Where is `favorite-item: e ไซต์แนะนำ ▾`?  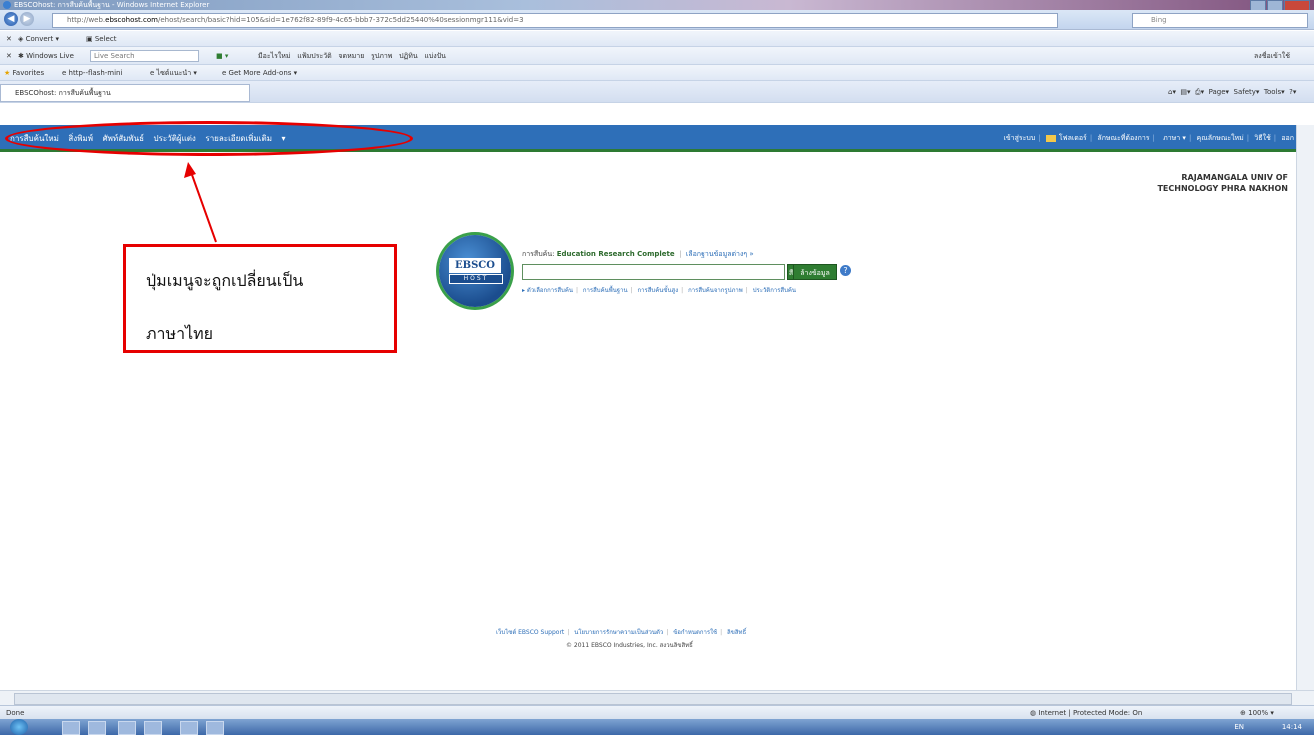
favorite-item: e ไซต์แนะนำ ▾ is located at coordinates (173, 73).